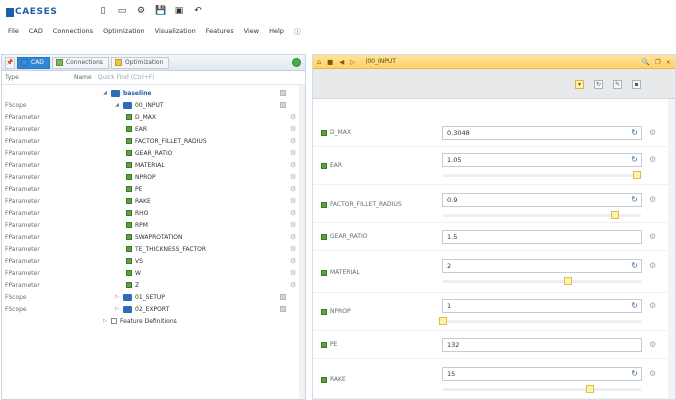  Describe the element at coordinates (251, 31) in the screenshot. I see `menu-item-view: View` at that location.